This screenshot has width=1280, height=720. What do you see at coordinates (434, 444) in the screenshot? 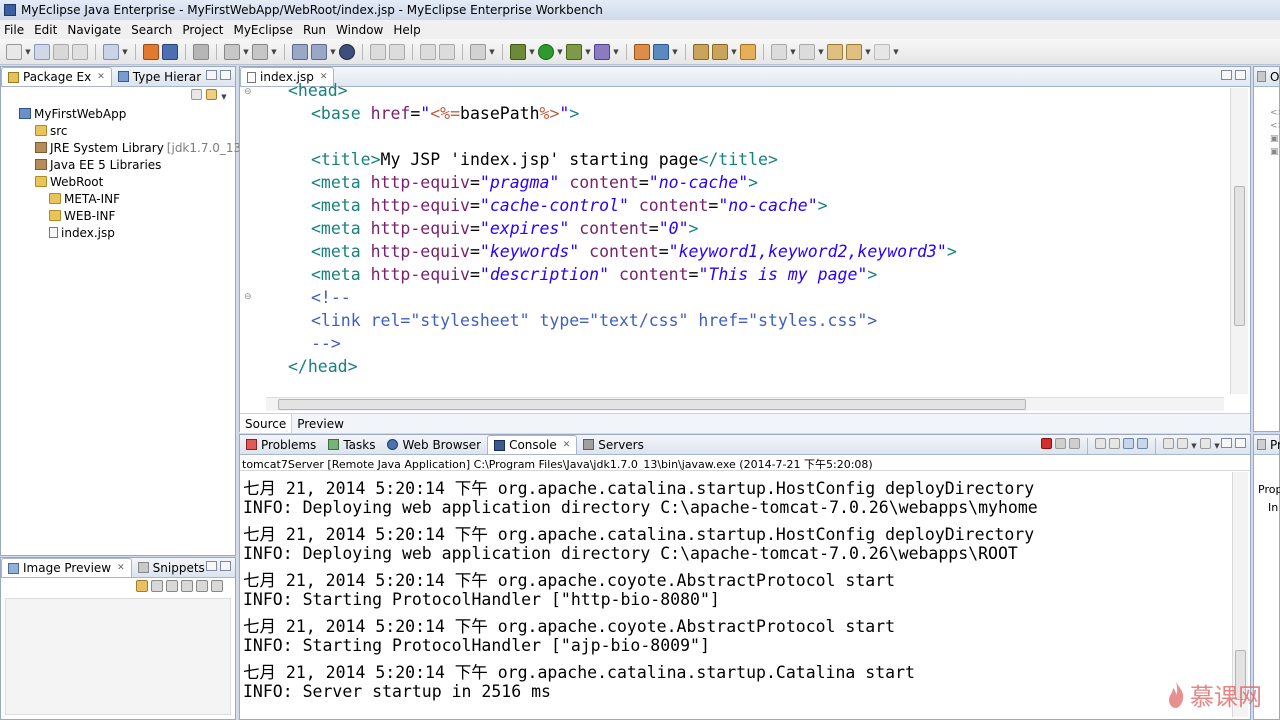
I see `tab-web-browser: Web Browser` at bounding box center [434, 444].